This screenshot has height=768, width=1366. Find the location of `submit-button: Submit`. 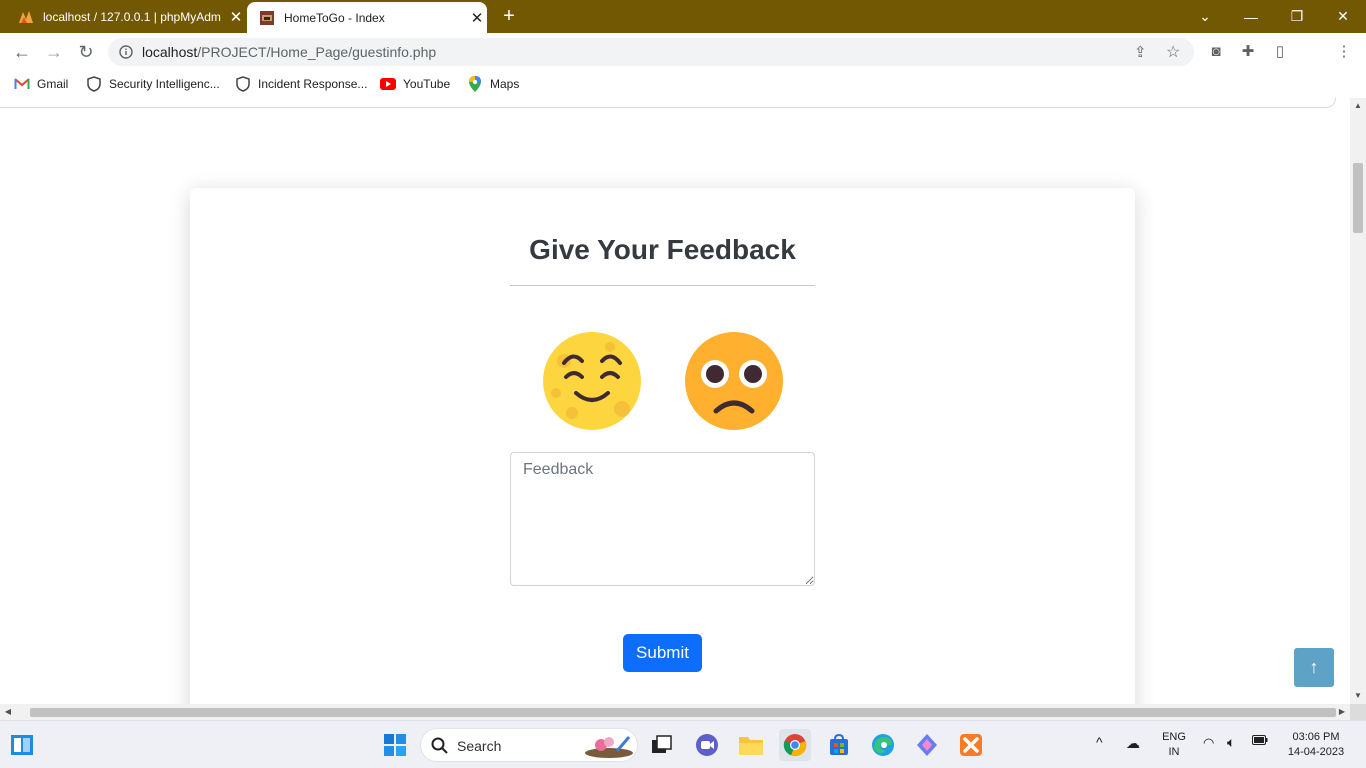

submit-button: Submit is located at coordinates (662, 653).